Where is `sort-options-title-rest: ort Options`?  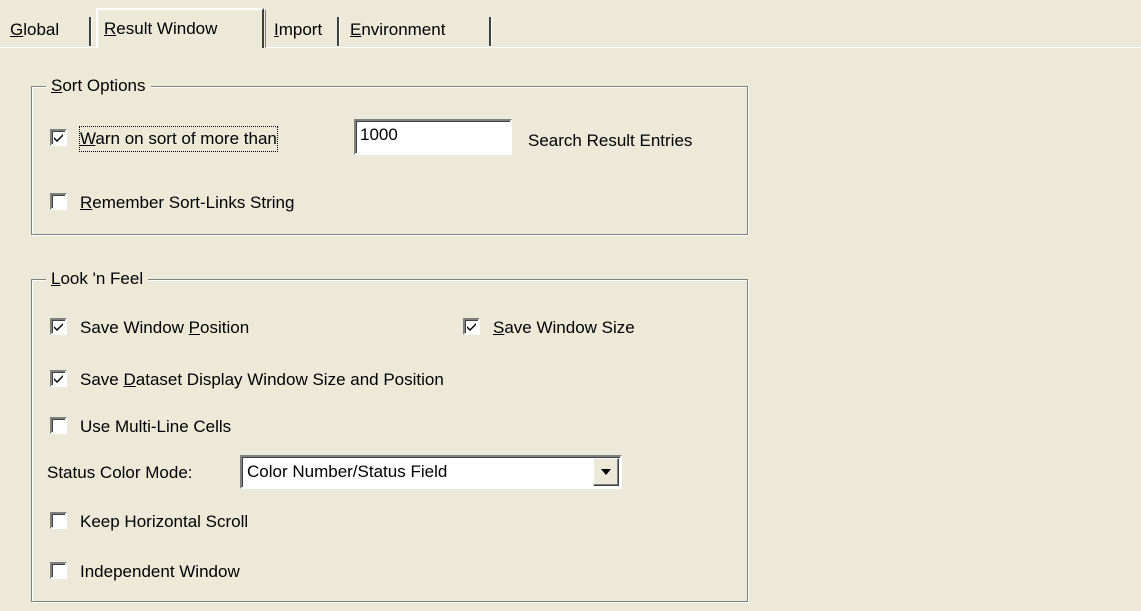
sort-options-title-rest: ort Options is located at coordinates (104, 85).